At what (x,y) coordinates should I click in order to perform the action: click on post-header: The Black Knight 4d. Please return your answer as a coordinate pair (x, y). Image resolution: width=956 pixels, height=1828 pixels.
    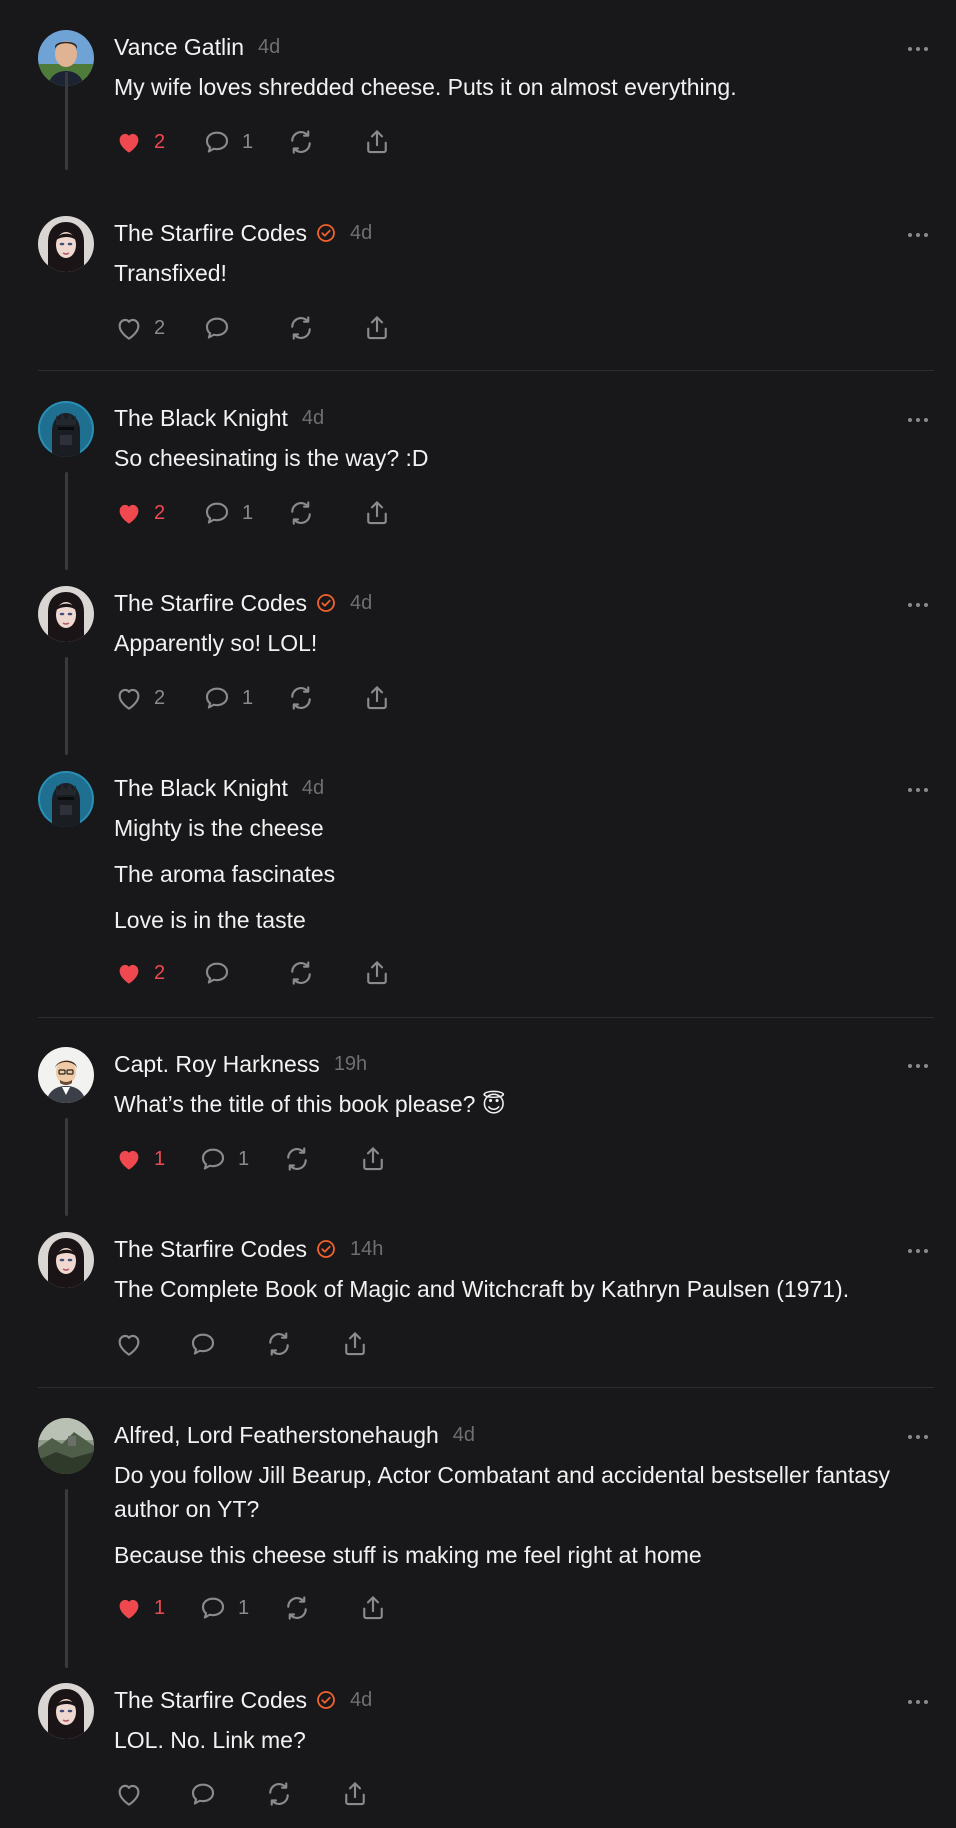
    Looking at the image, I should click on (219, 788).